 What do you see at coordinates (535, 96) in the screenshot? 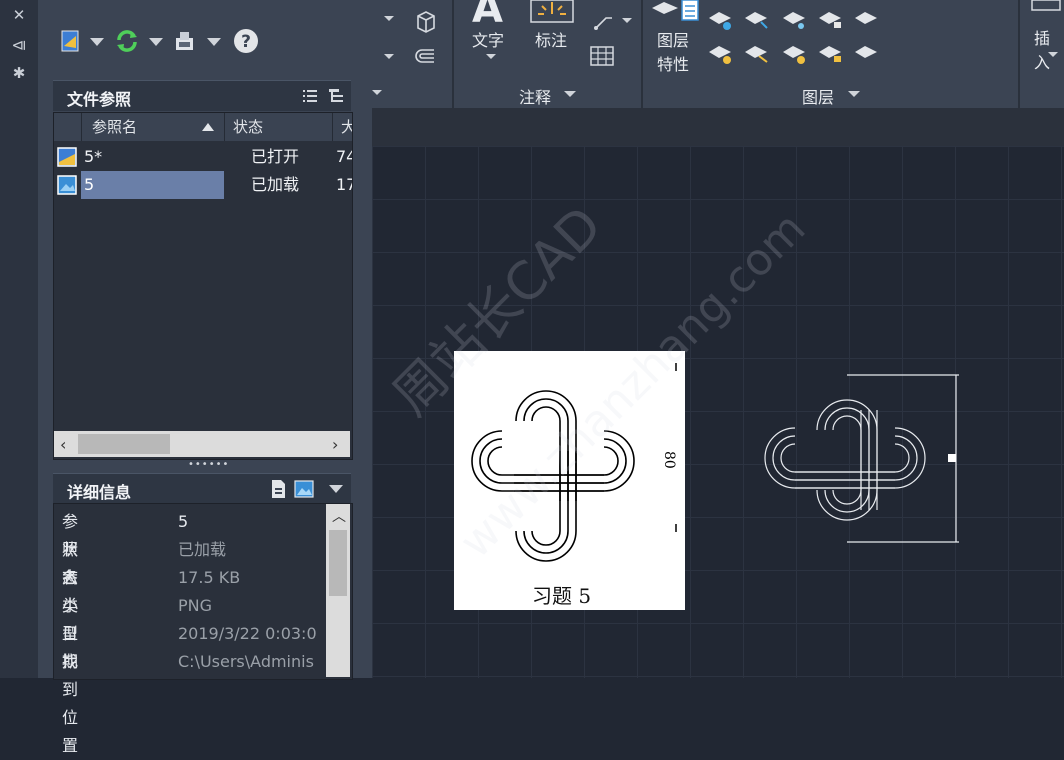
I see `annotation-panel-label: 注释` at bounding box center [535, 96].